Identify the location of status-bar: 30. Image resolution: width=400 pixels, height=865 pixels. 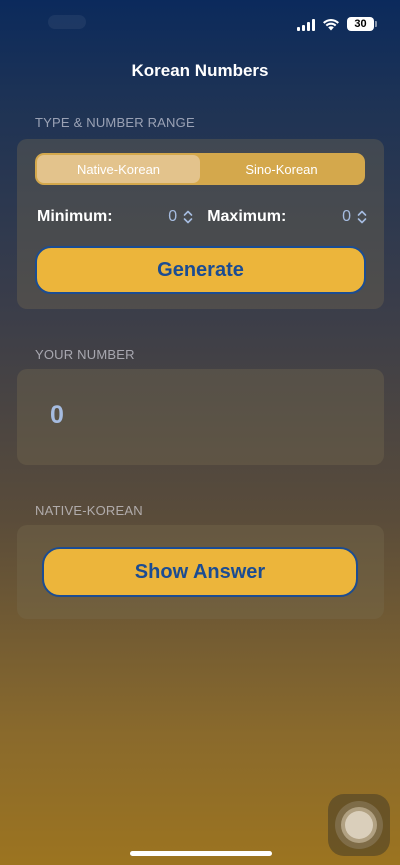
(200, 25).